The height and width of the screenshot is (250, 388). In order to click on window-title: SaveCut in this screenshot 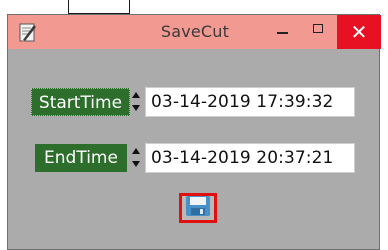, I will do `click(195, 31)`.